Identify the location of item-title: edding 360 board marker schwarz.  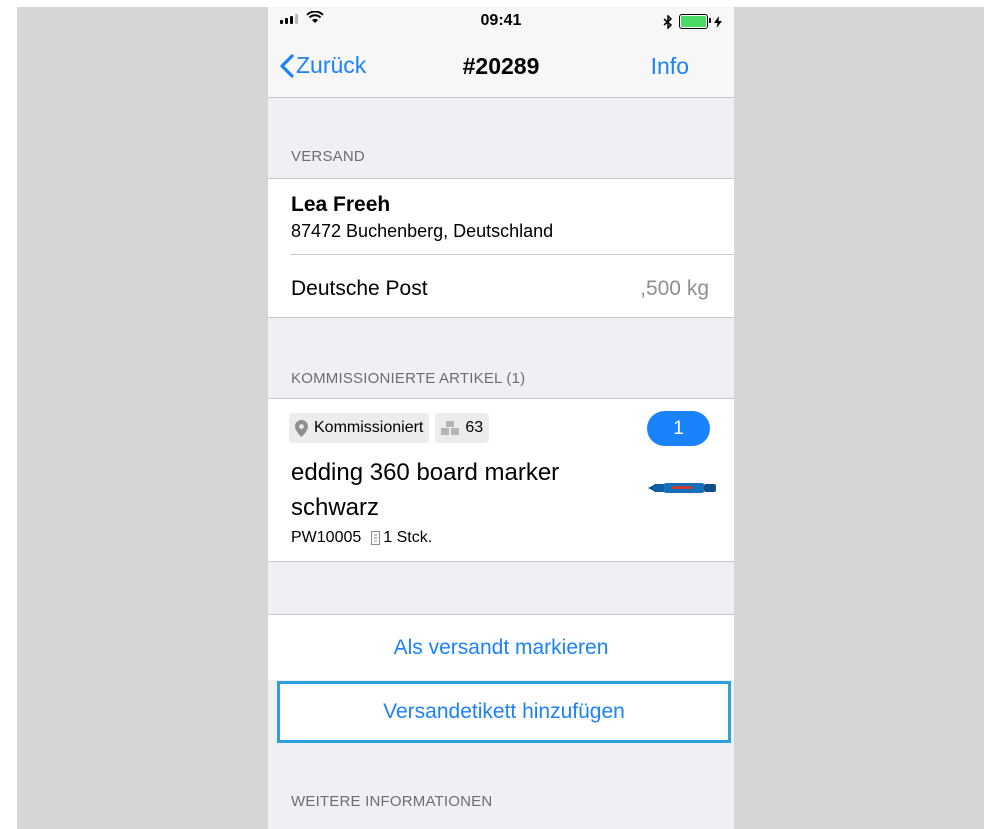
(425, 490).